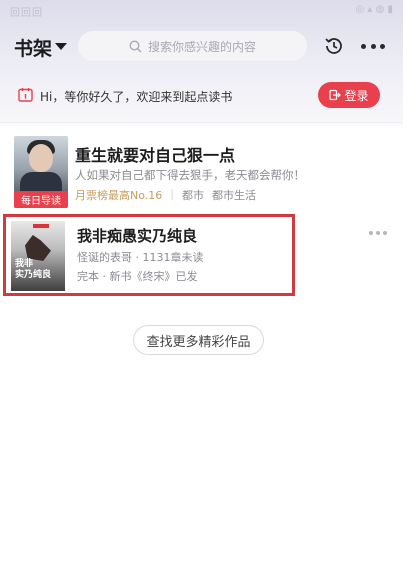 The width and height of the screenshot is (403, 588). What do you see at coordinates (335, 95) in the screenshot?
I see `login-icon` at bounding box center [335, 95].